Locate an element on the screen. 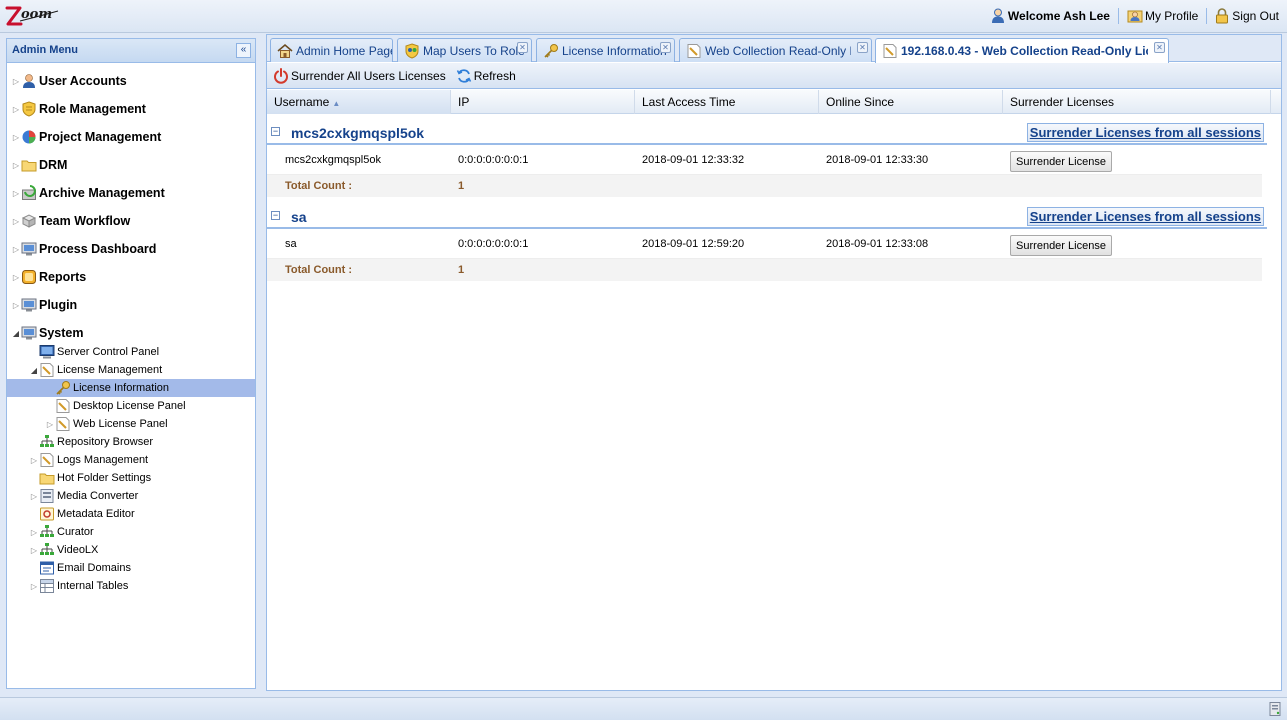  column-header-username: Username ▲ is located at coordinates (359, 102).